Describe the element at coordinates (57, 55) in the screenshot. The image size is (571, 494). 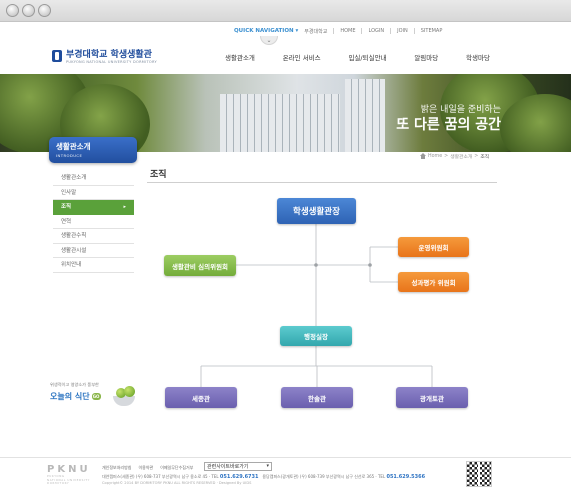
I see `university-emblem-icon` at that location.